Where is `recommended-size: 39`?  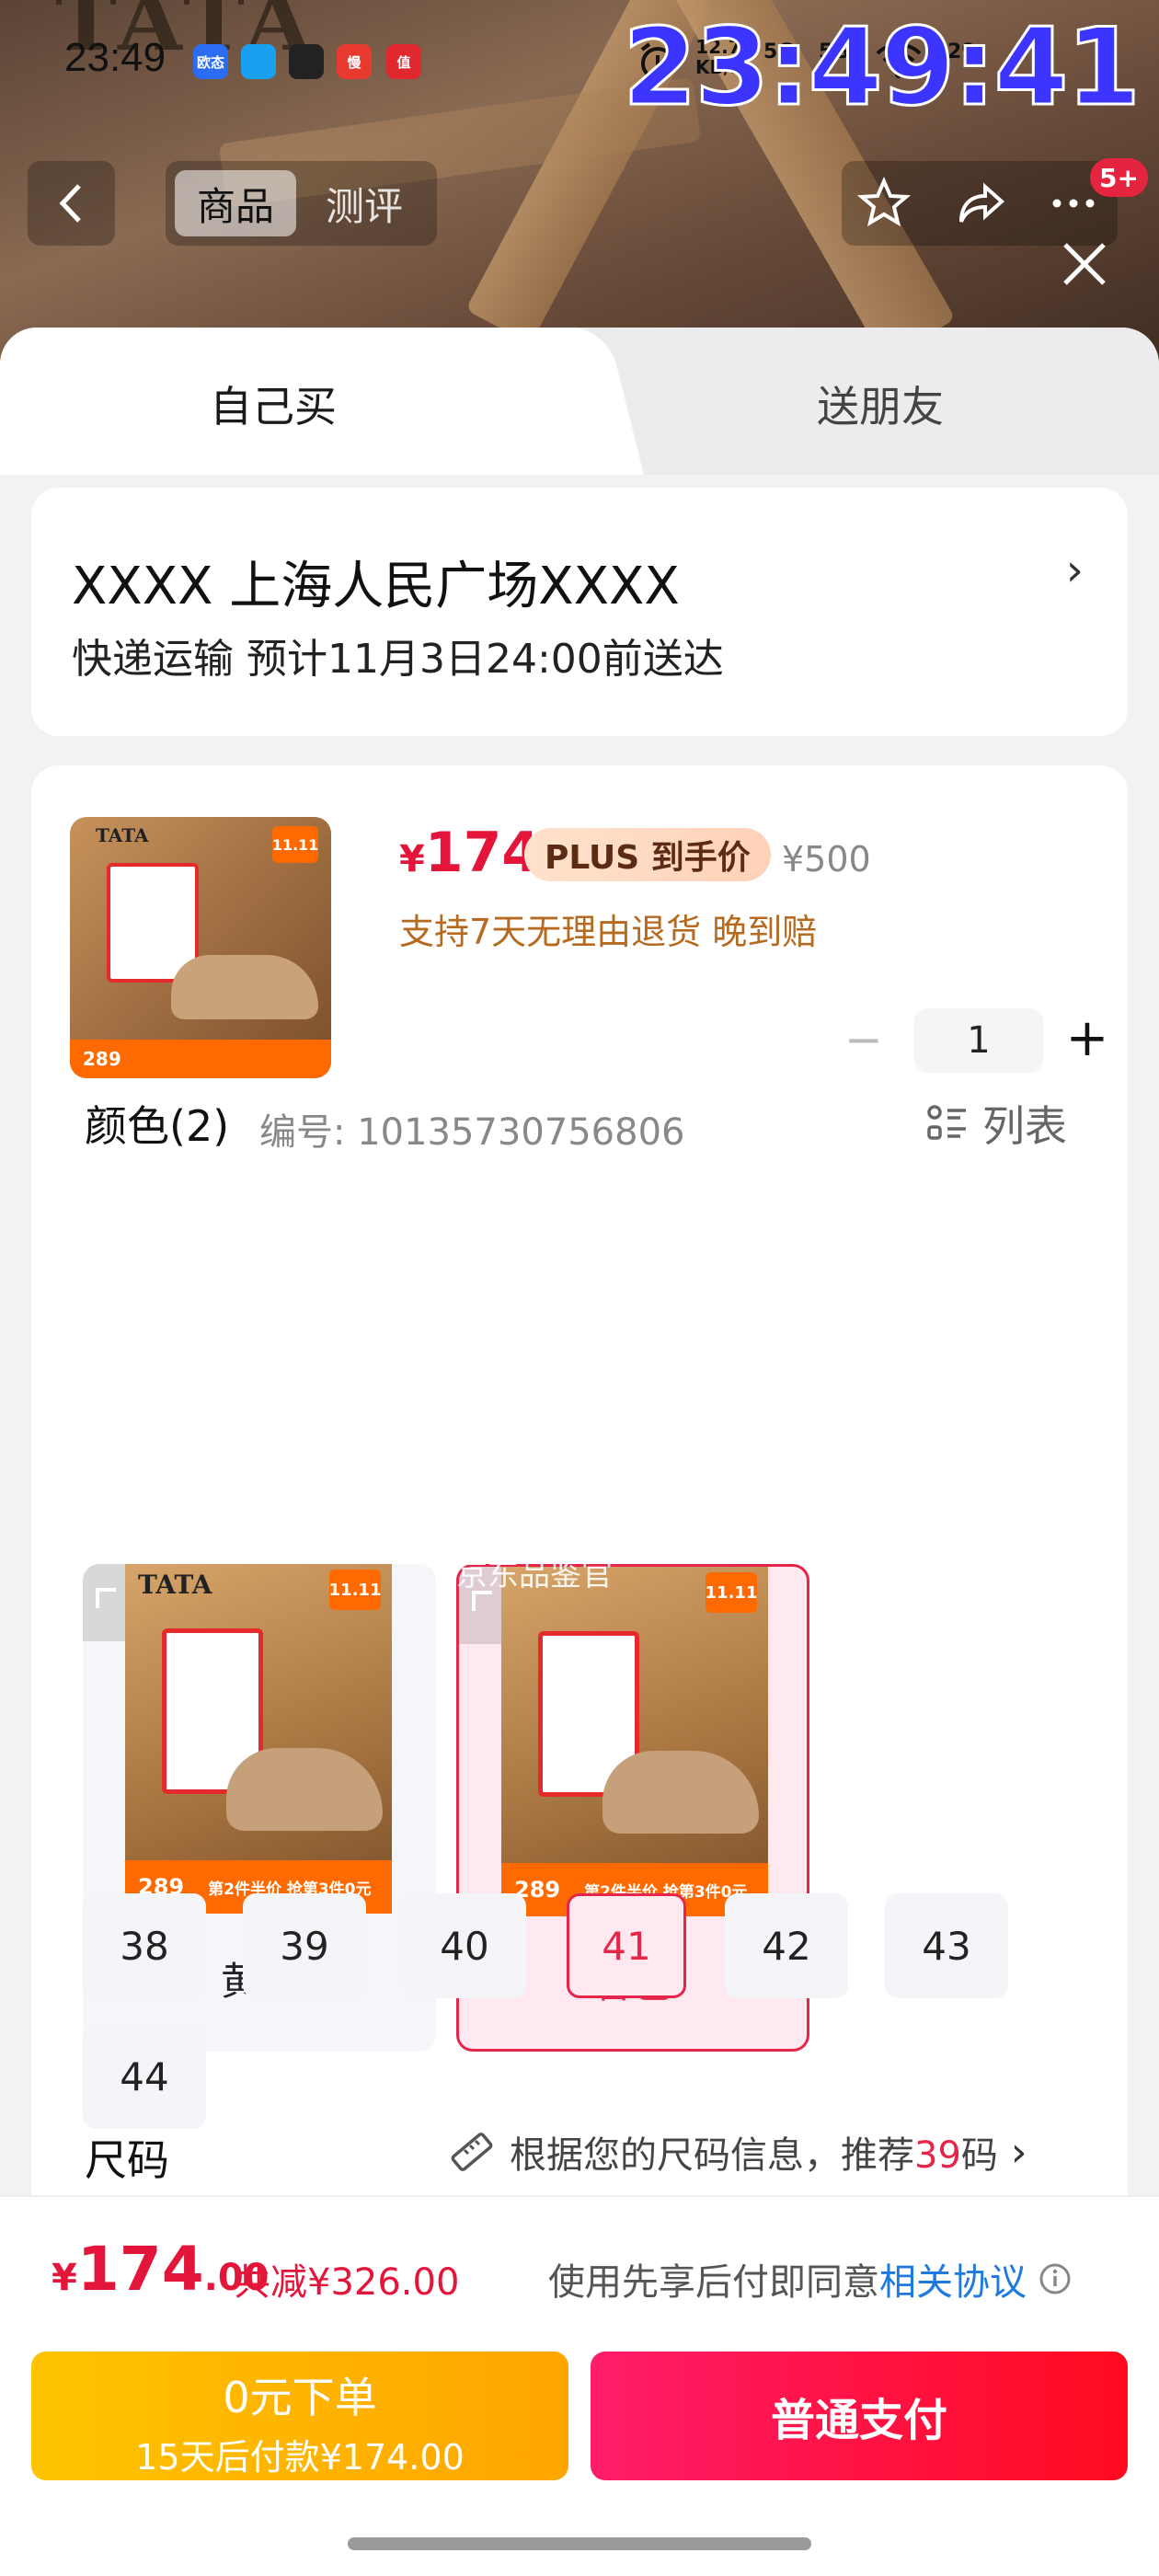 recommended-size: 39 is located at coordinates (937, 2155).